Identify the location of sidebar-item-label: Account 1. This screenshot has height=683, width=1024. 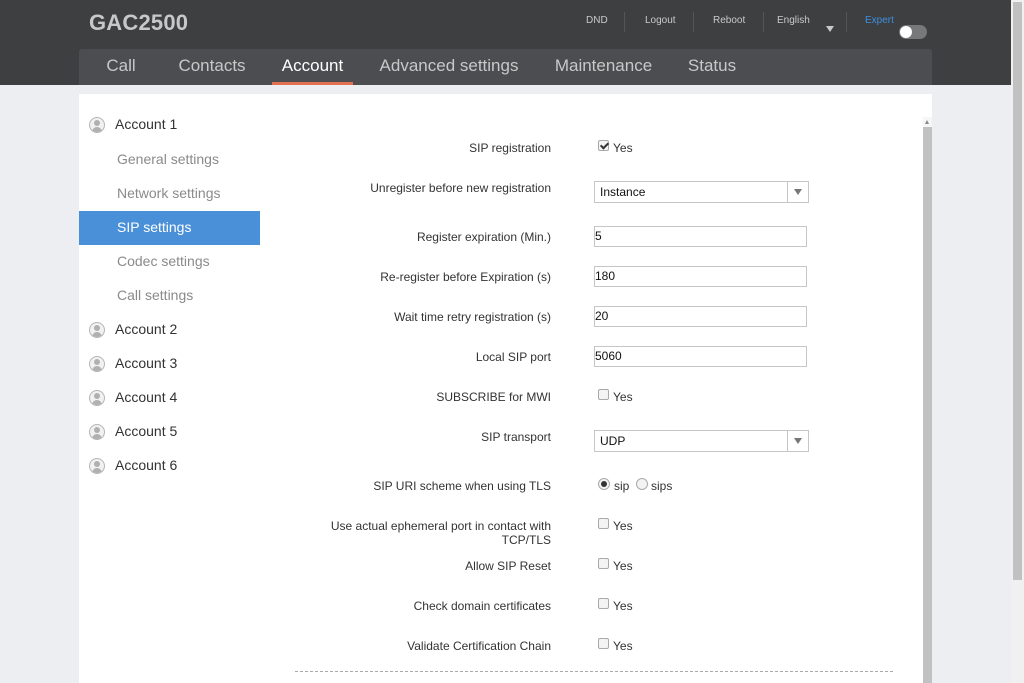
(146, 124).